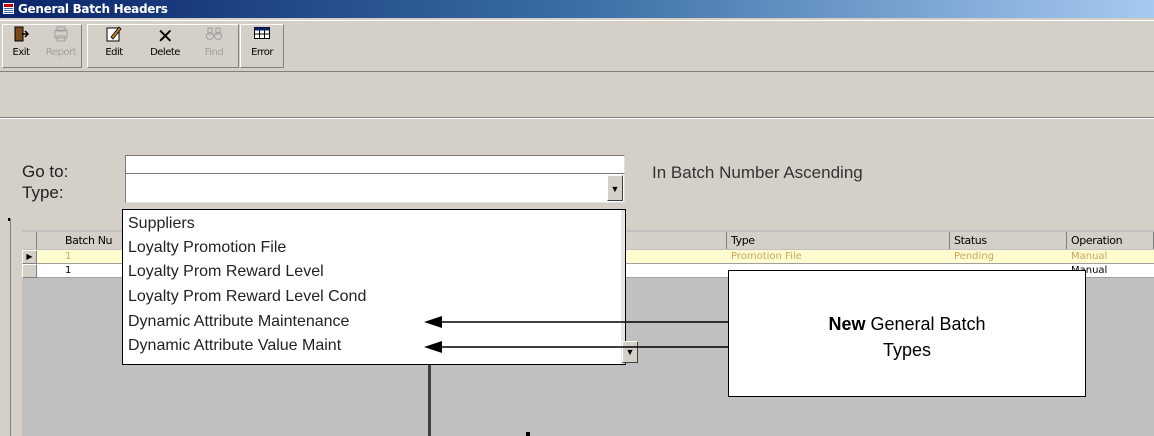 This screenshot has height=436, width=1154. Describe the element at coordinates (433, 347) in the screenshot. I see `arrowhead-2-icon` at that location.